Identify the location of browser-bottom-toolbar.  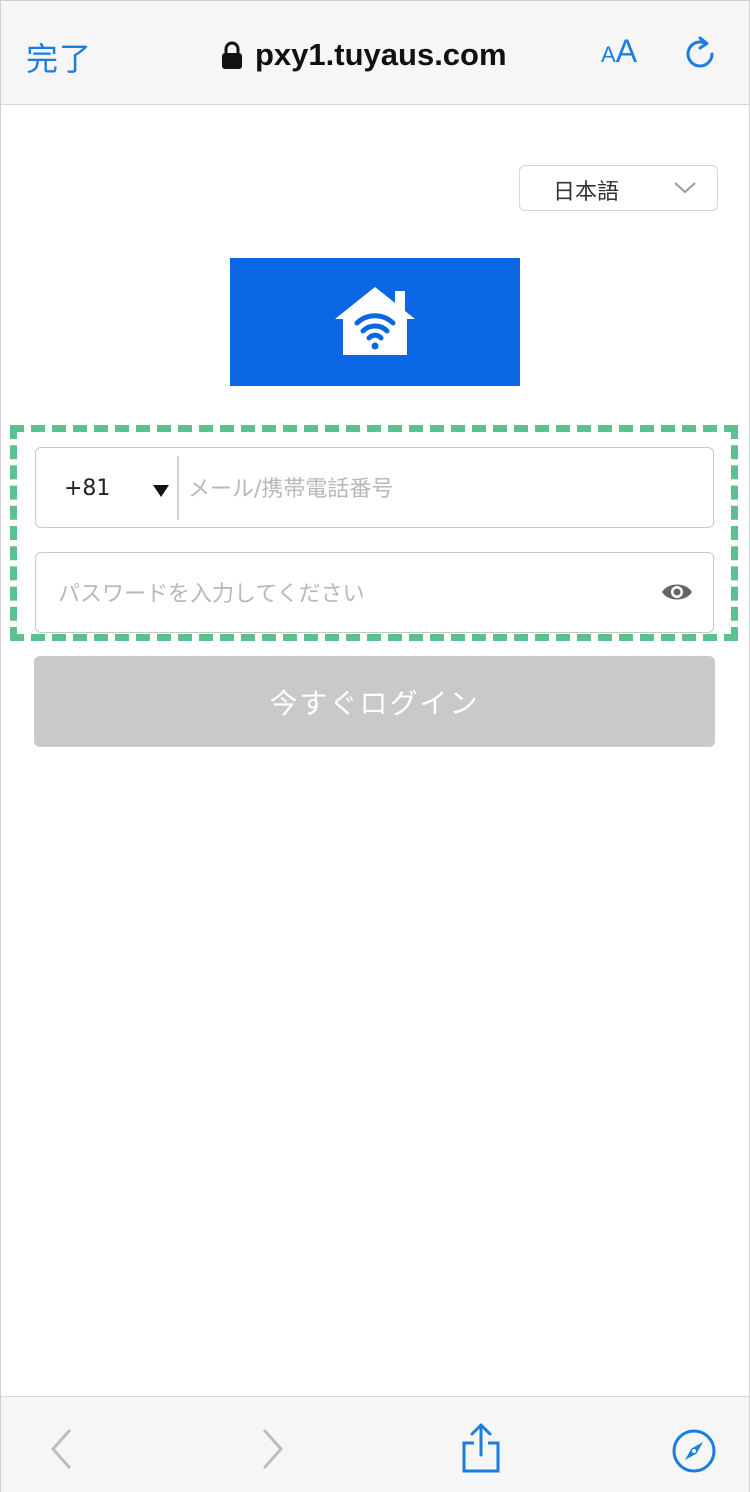
(375, 1444).